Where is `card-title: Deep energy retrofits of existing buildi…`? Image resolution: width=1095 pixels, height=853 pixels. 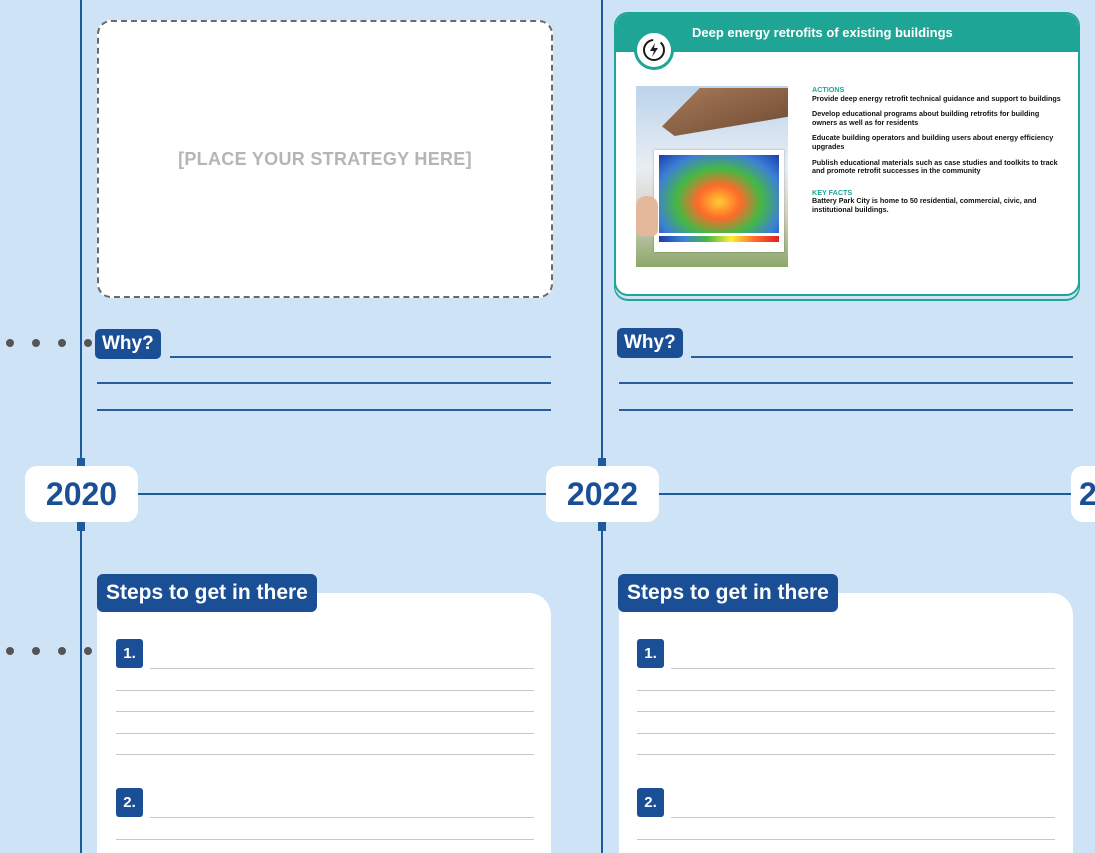 card-title: Deep energy retrofits of existing buildi… is located at coordinates (822, 32).